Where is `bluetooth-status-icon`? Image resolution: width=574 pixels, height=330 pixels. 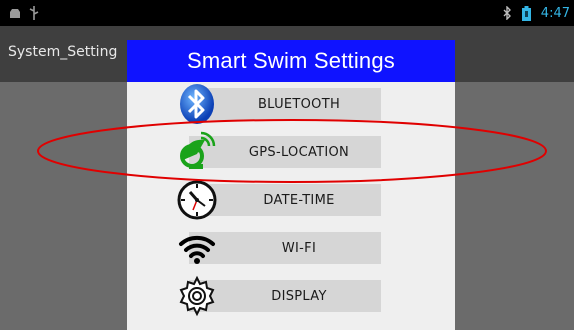
bluetooth-status-icon is located at coordinates (507, 13).